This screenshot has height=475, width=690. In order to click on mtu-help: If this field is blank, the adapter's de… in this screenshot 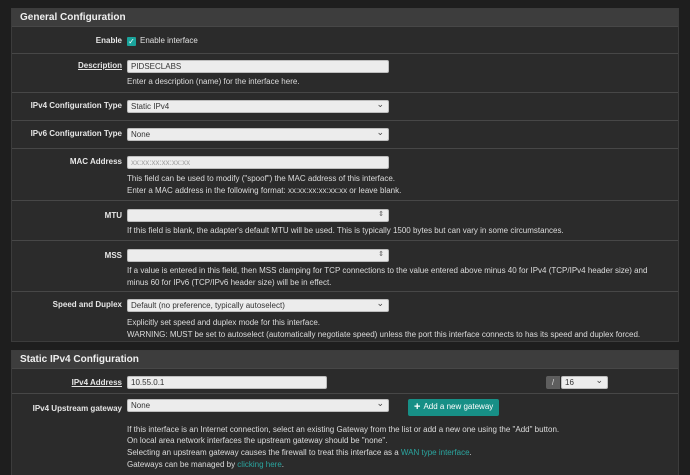, I will do `click(345, 230)`.